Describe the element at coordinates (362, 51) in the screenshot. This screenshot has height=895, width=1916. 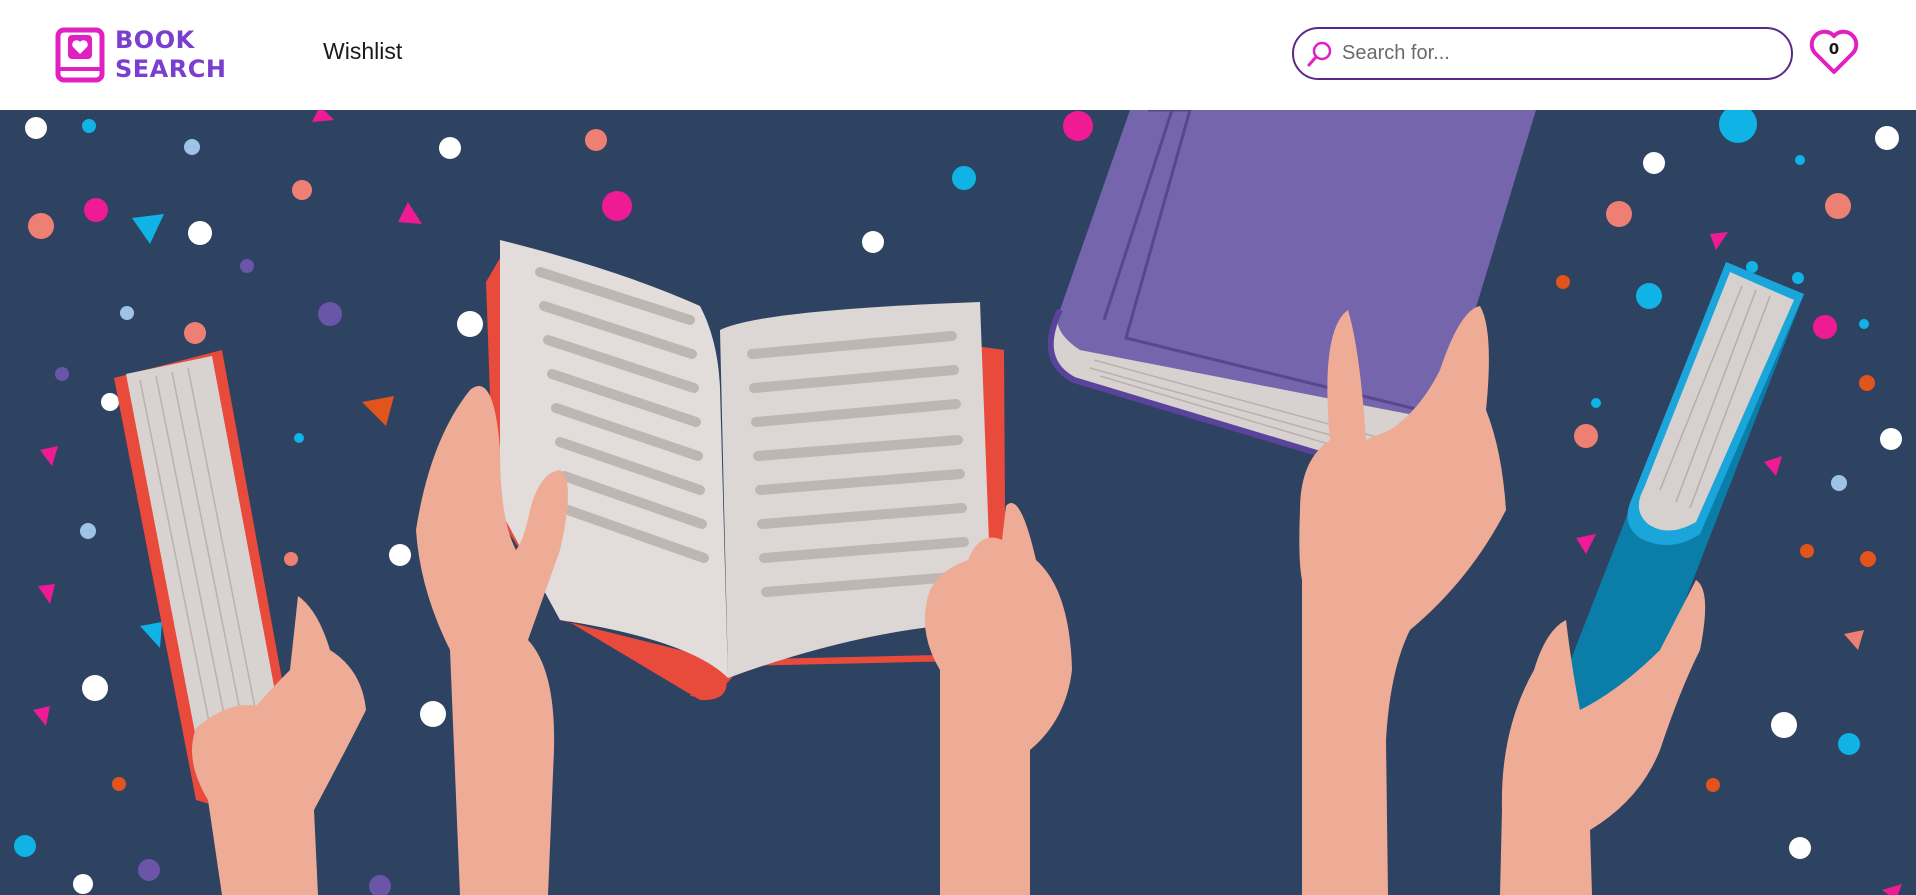
I see `nav-wishlist-link: Wishlist` at that location.